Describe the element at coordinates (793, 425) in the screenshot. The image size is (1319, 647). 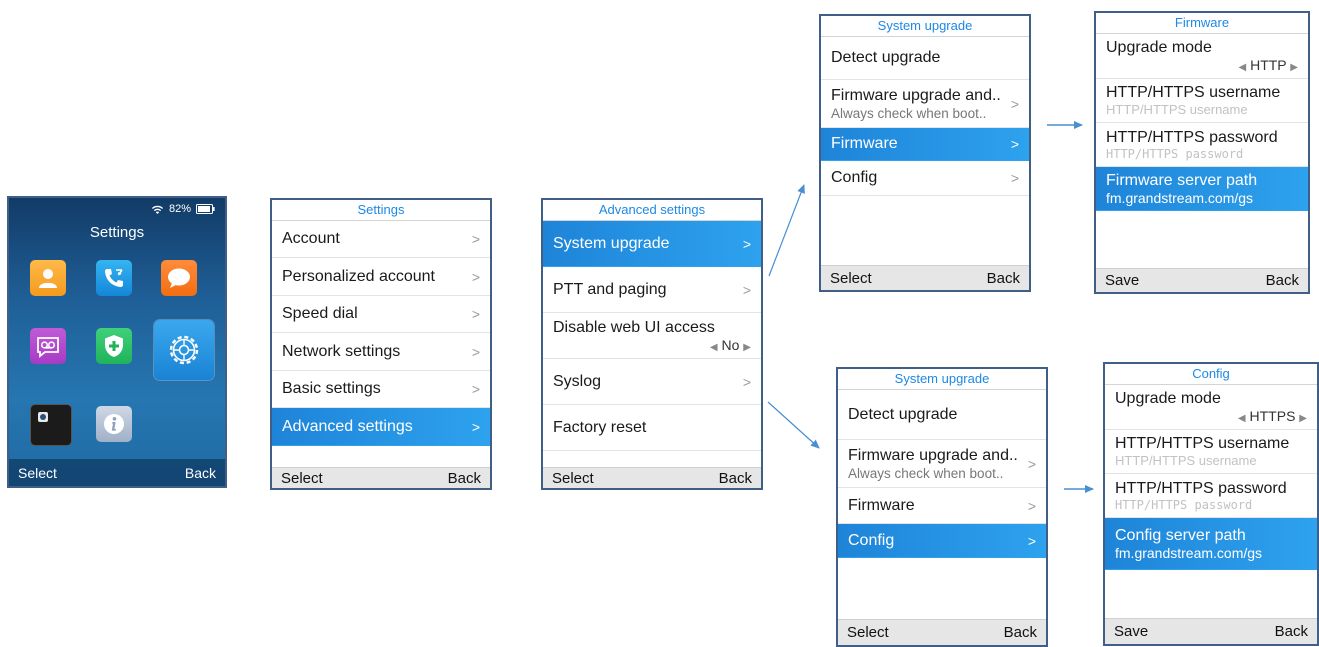
I see `arrow-to-system-upgrade-bottom` at that location.